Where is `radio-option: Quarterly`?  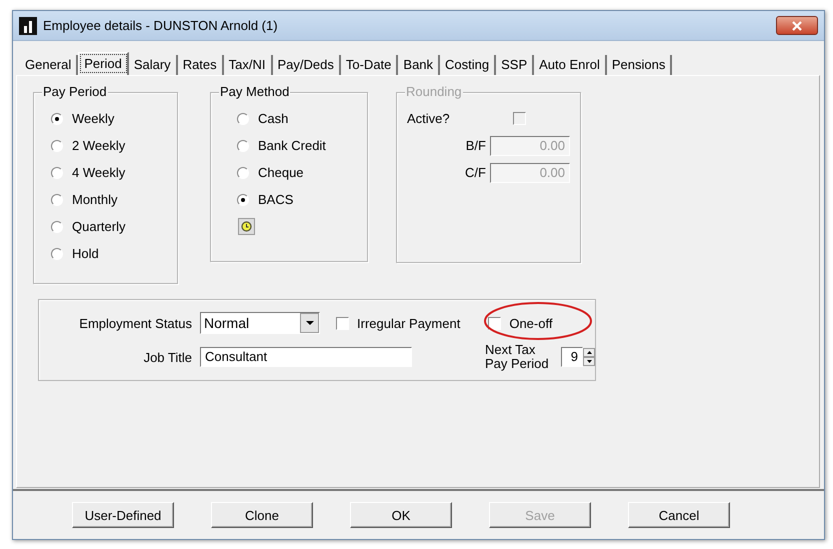 radio-option: Quarterly is located at coordinates (114, 226).